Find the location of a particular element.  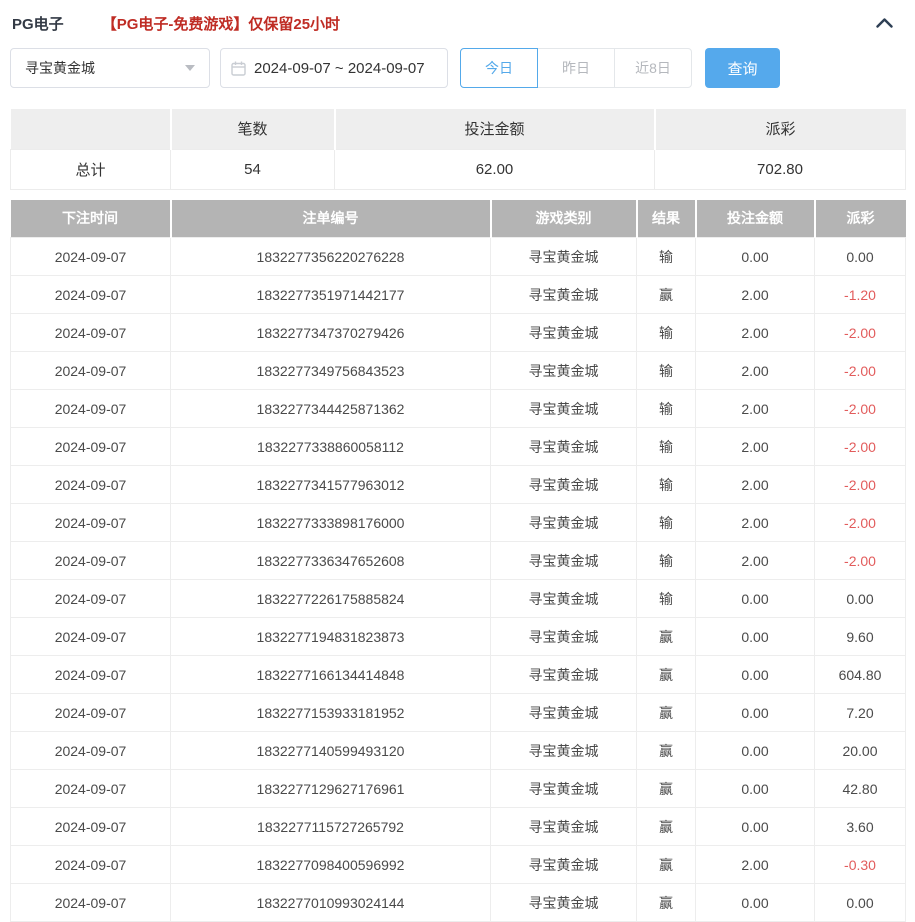

cell-order-id: 1832277140599493120 is located at coordinates (331, 751).